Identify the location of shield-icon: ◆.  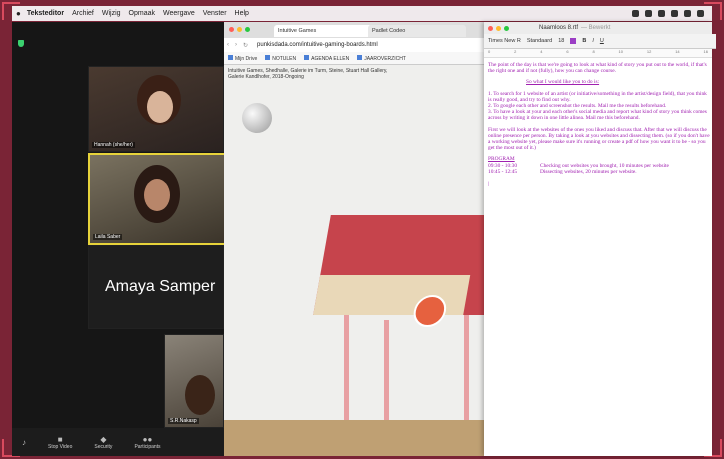
(103, 439).